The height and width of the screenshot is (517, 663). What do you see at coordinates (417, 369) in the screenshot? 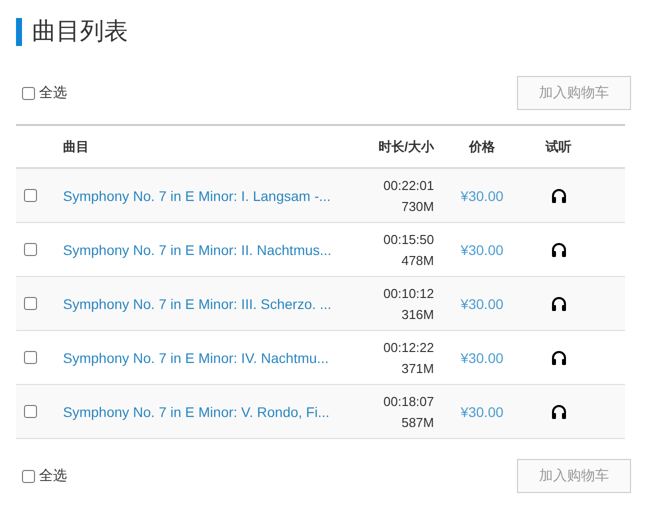
I see `size-text: 371M` at bounding box center [417, 369].